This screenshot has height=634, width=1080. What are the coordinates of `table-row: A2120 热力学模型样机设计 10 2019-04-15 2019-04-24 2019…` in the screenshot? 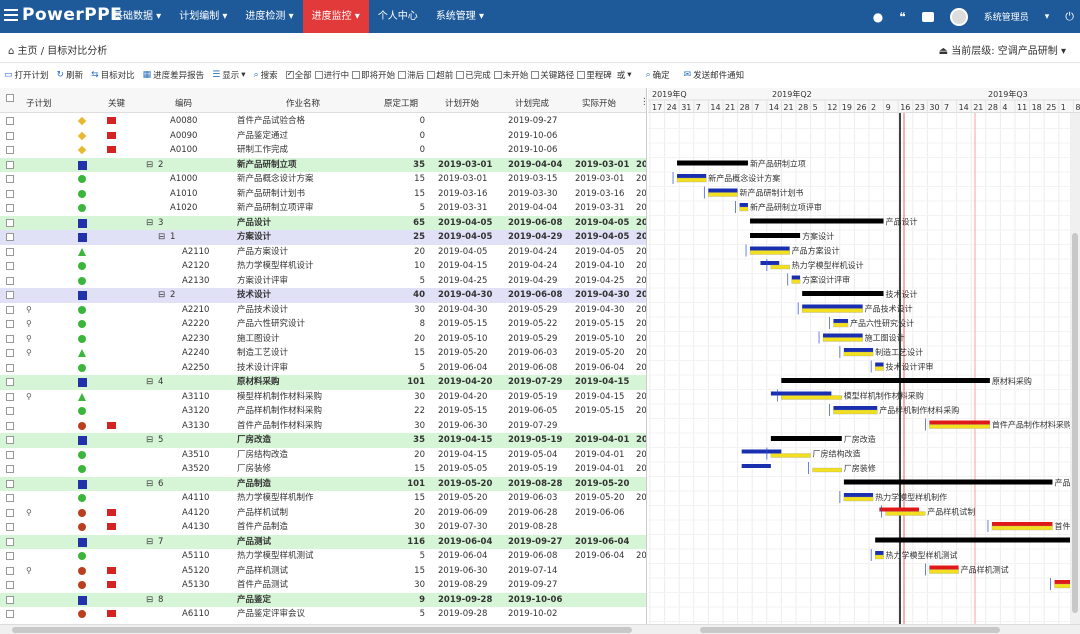 It's located at (323, 266).